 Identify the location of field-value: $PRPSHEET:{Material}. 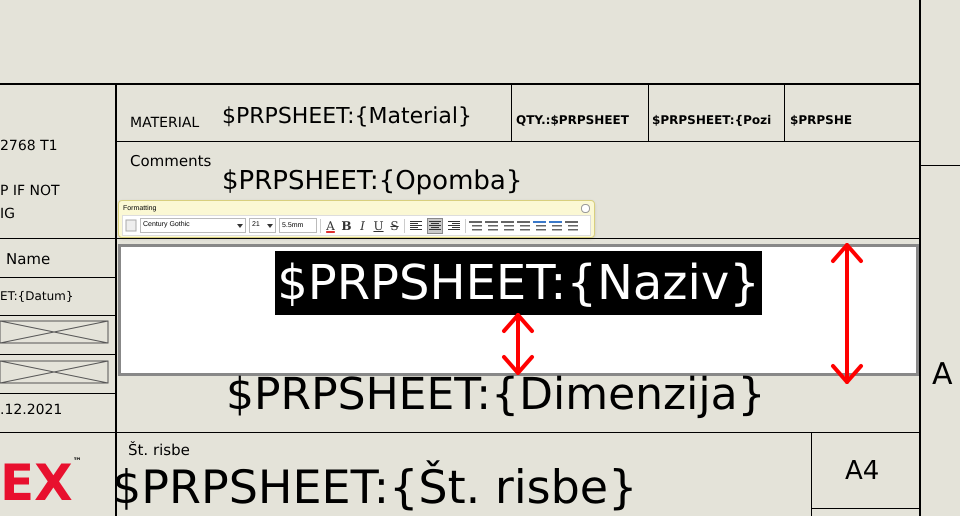
(347, 117).